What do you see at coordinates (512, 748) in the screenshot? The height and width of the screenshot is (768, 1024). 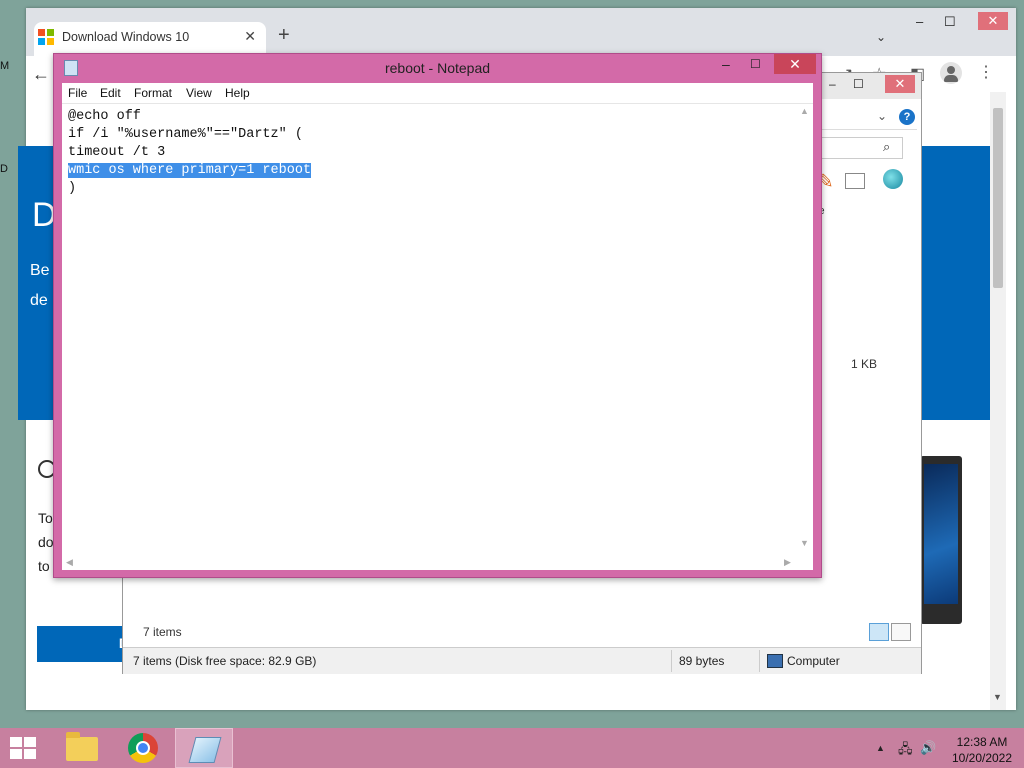 I see `taskbar: ▲ 🖧 🔊 12:38 AM 10/20/2022` at bounding box center [512, 748].